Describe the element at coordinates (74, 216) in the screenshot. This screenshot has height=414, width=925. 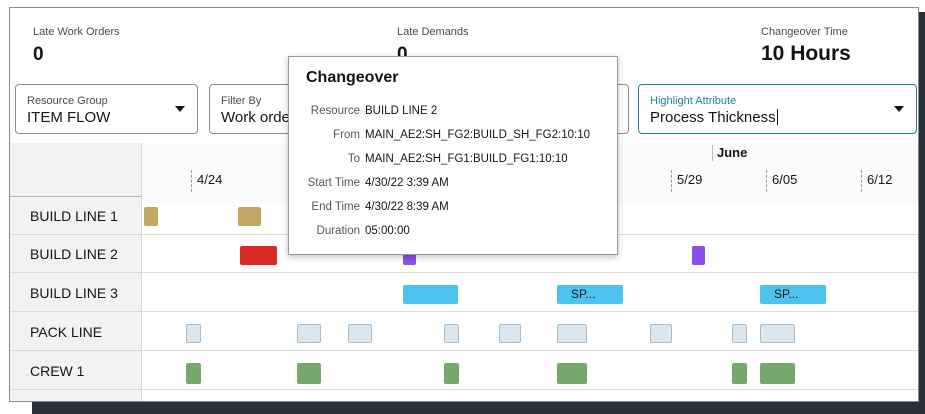
I see `row-label-build-line-1: BUILD LINE 1` at that location.